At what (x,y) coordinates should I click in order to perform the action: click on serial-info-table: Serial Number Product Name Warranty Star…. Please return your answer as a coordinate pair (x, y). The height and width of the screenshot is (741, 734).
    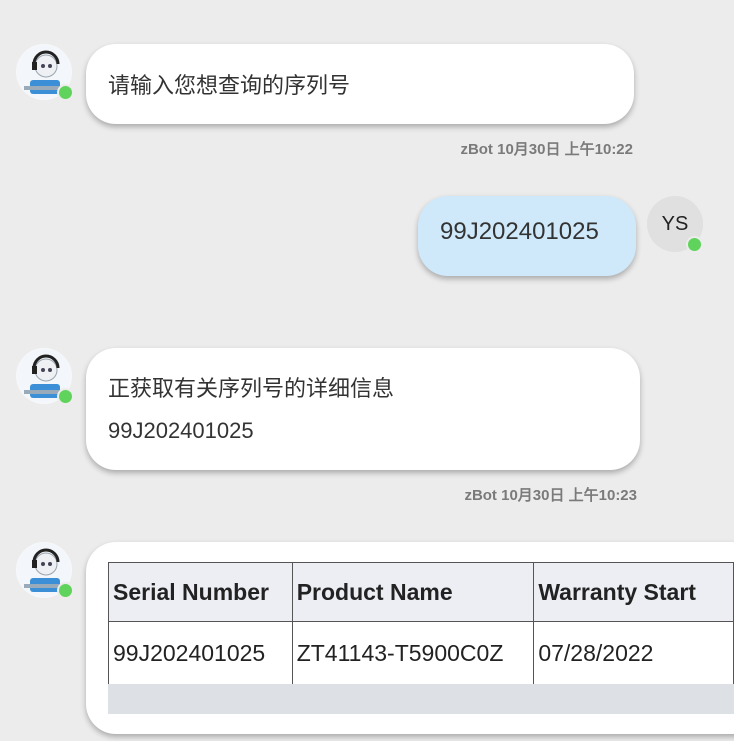
    Looking at the image, I should click on (421, 623).